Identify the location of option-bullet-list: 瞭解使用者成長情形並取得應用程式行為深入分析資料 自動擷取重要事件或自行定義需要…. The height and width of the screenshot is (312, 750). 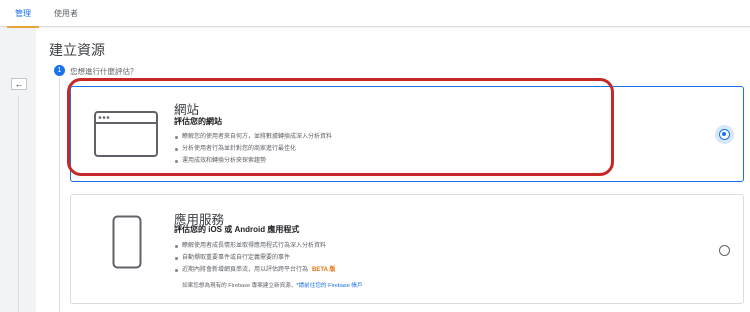
(254, 258).